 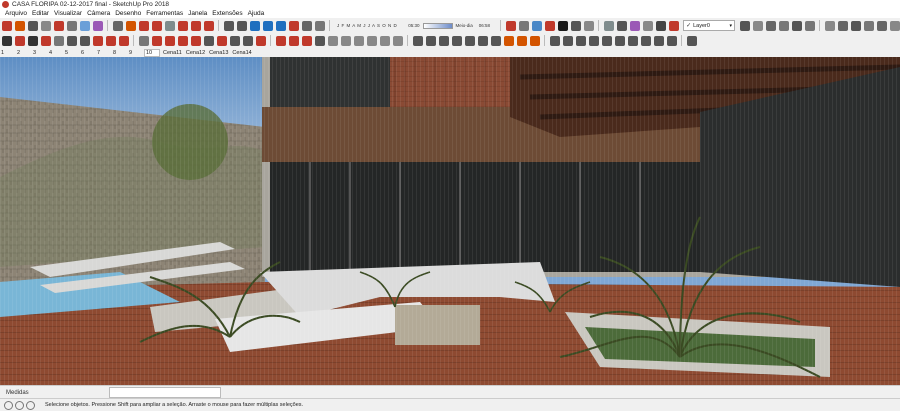 I want to click on shadow-time-track, so click(x=437, y=25).